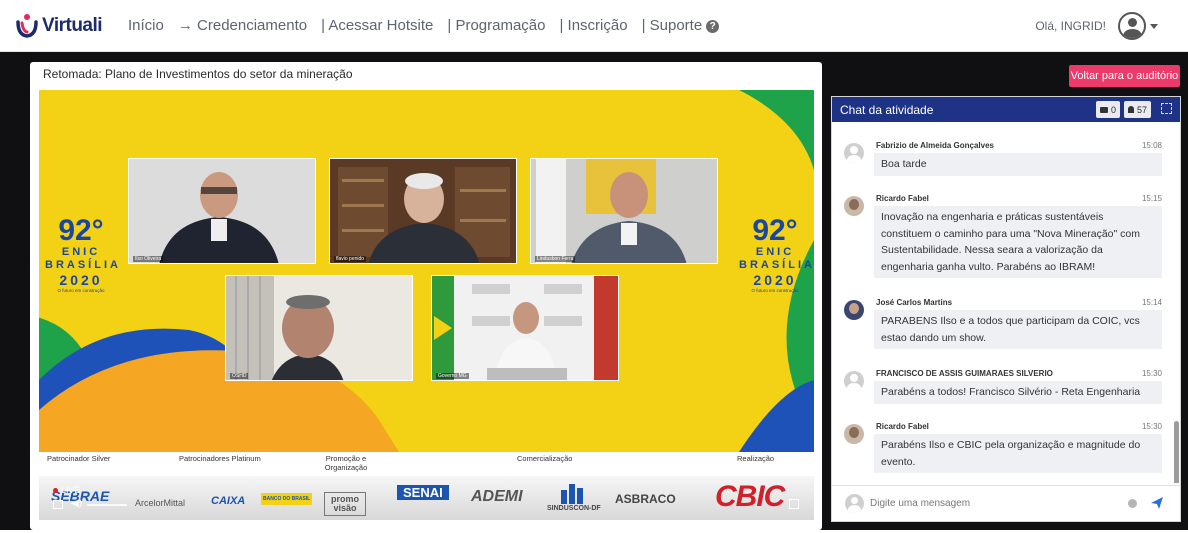 Image resolution: width=1188 pixels, height=533 pixels. I want to click on message-text: Boa tarde, so click(1018, 164).